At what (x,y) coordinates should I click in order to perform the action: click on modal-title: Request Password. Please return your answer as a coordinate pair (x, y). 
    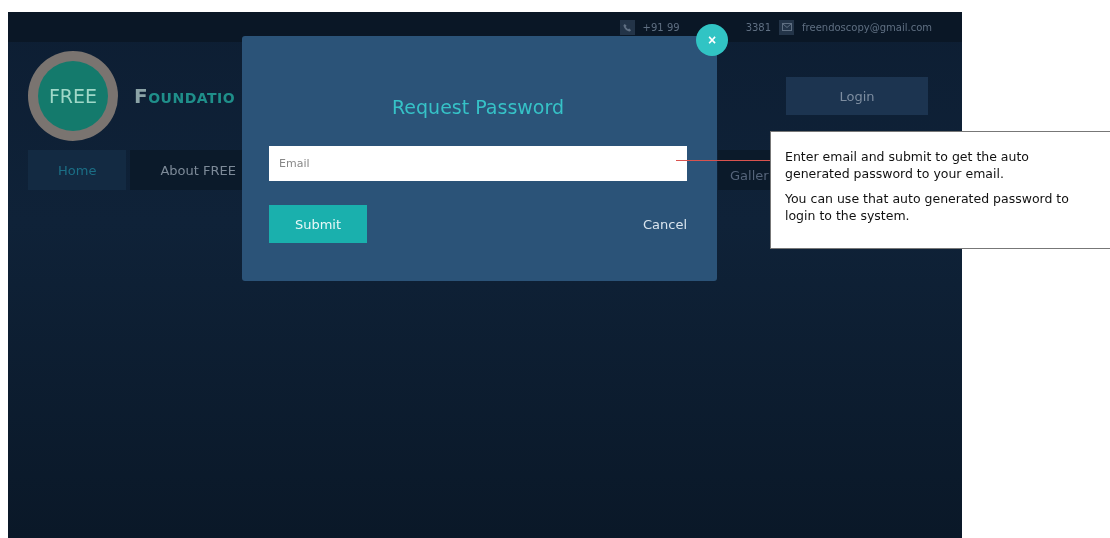
    Looking at the image, I should click on (478, 107).